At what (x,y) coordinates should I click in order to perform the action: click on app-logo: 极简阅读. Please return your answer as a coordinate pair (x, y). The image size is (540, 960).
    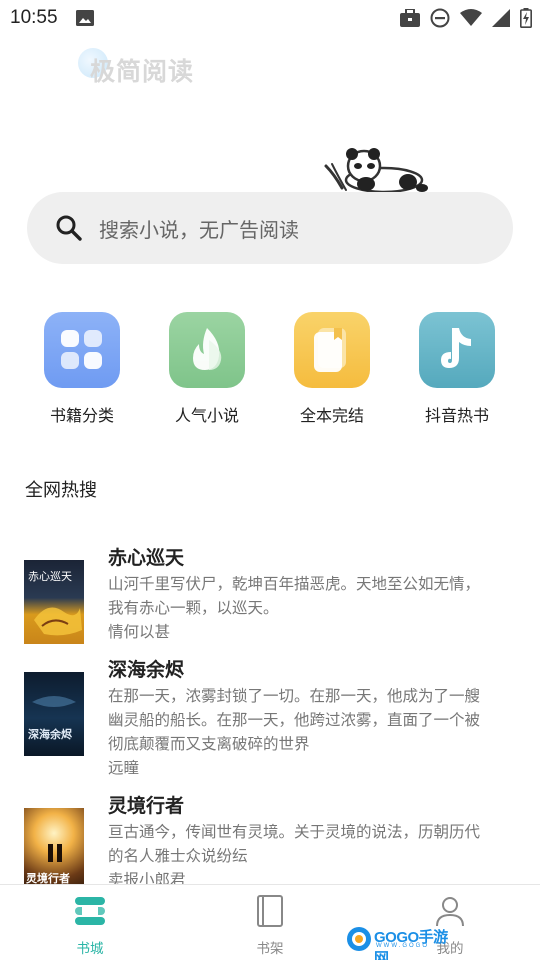
    Looking at the image, I should click on (148, 68).